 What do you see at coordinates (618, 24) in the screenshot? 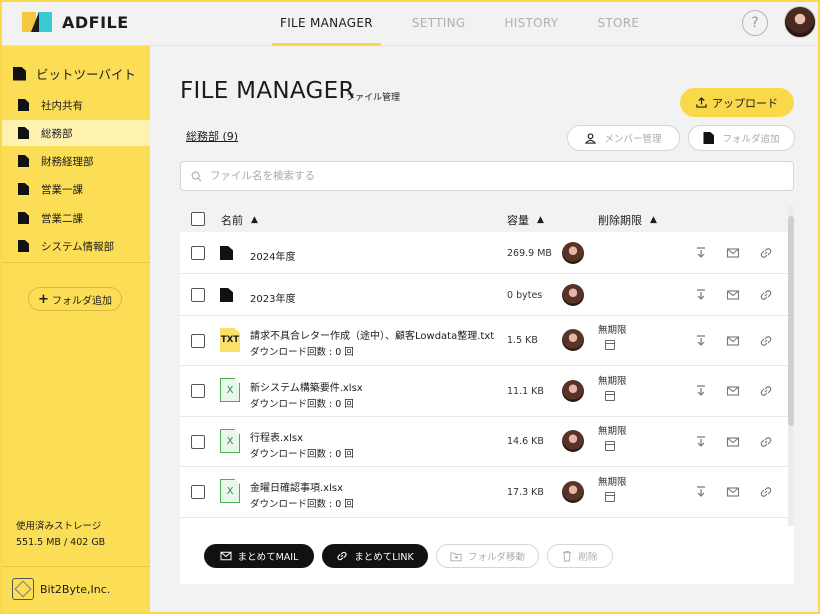
I see `tab-store: STORE` at bounding box center [618, 24].